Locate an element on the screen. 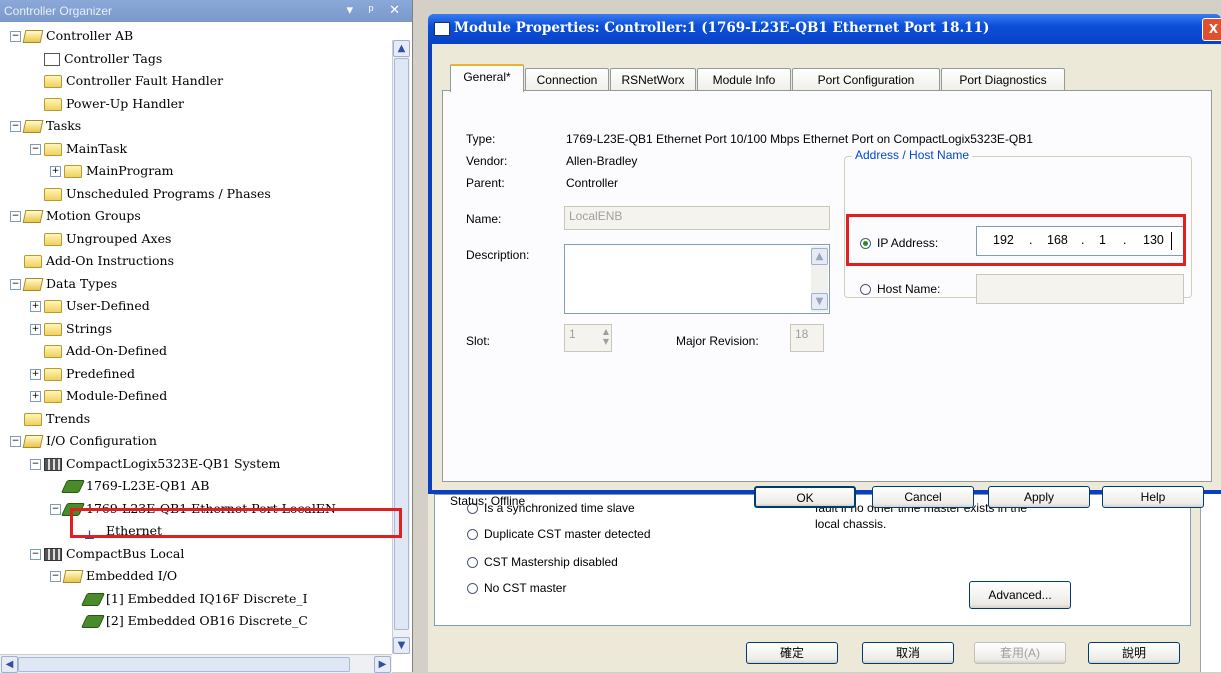 The height and width of the screenshot is (673, 1221). tree-node: Power-Up Handler is located at coordinates (107, 104).